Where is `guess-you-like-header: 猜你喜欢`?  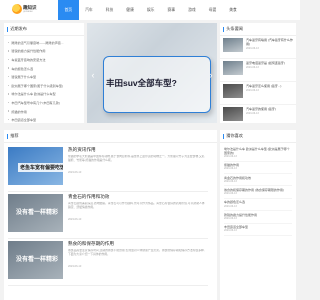
guess-you-like-header: 猜你喜欢 is located at coordinates (258, 136).